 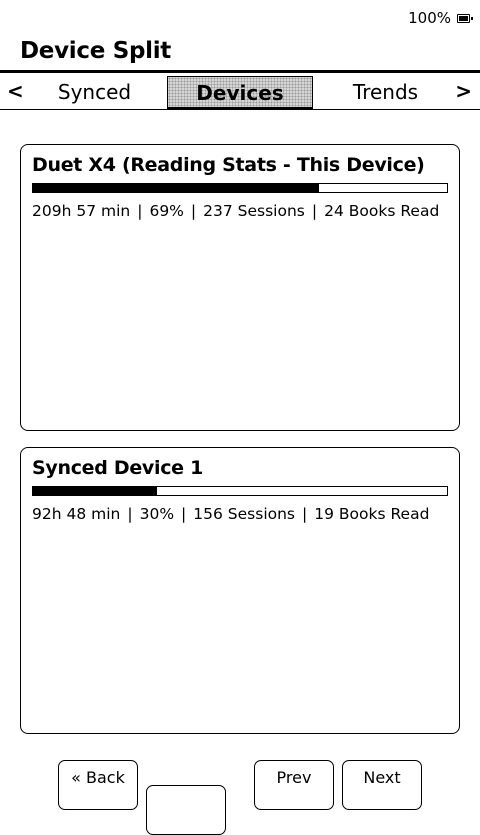 I want to click on battery-charging-icon, so click(x=465, y=18).